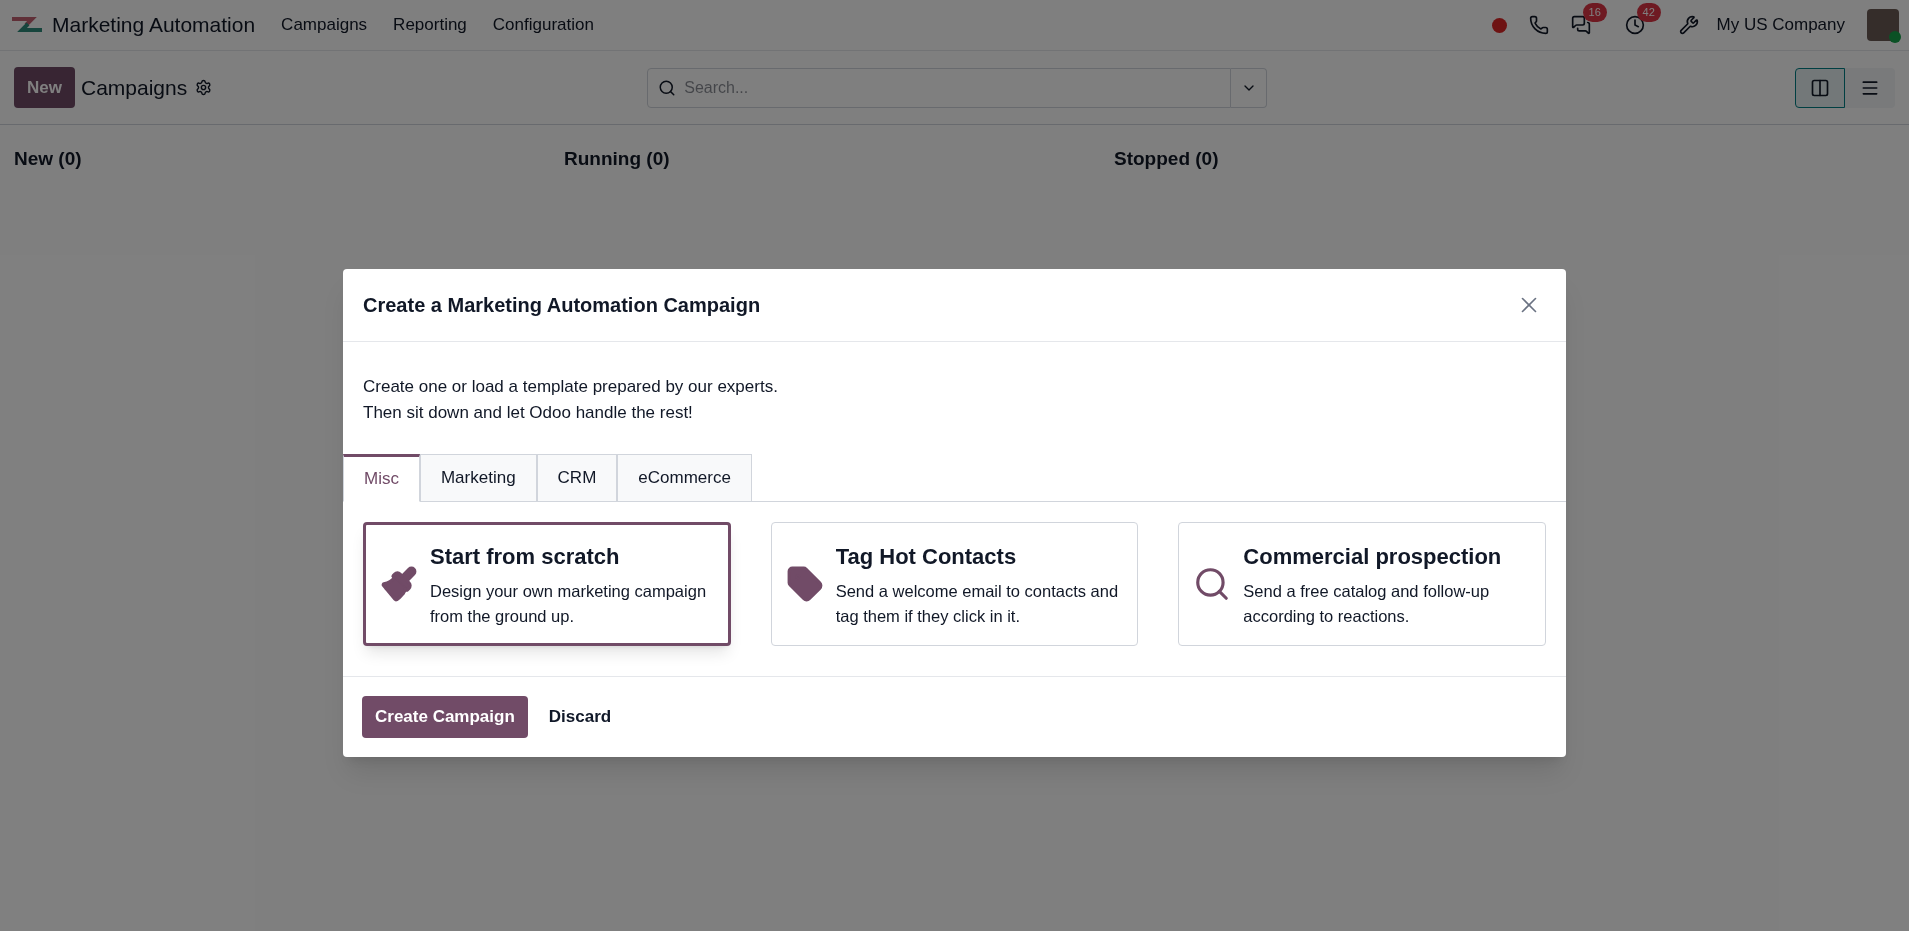 The height and width of the screenshot is (931, 1909). I want to click on intro-text: Create one or load a template prepared by our experts., so click(571, 387).